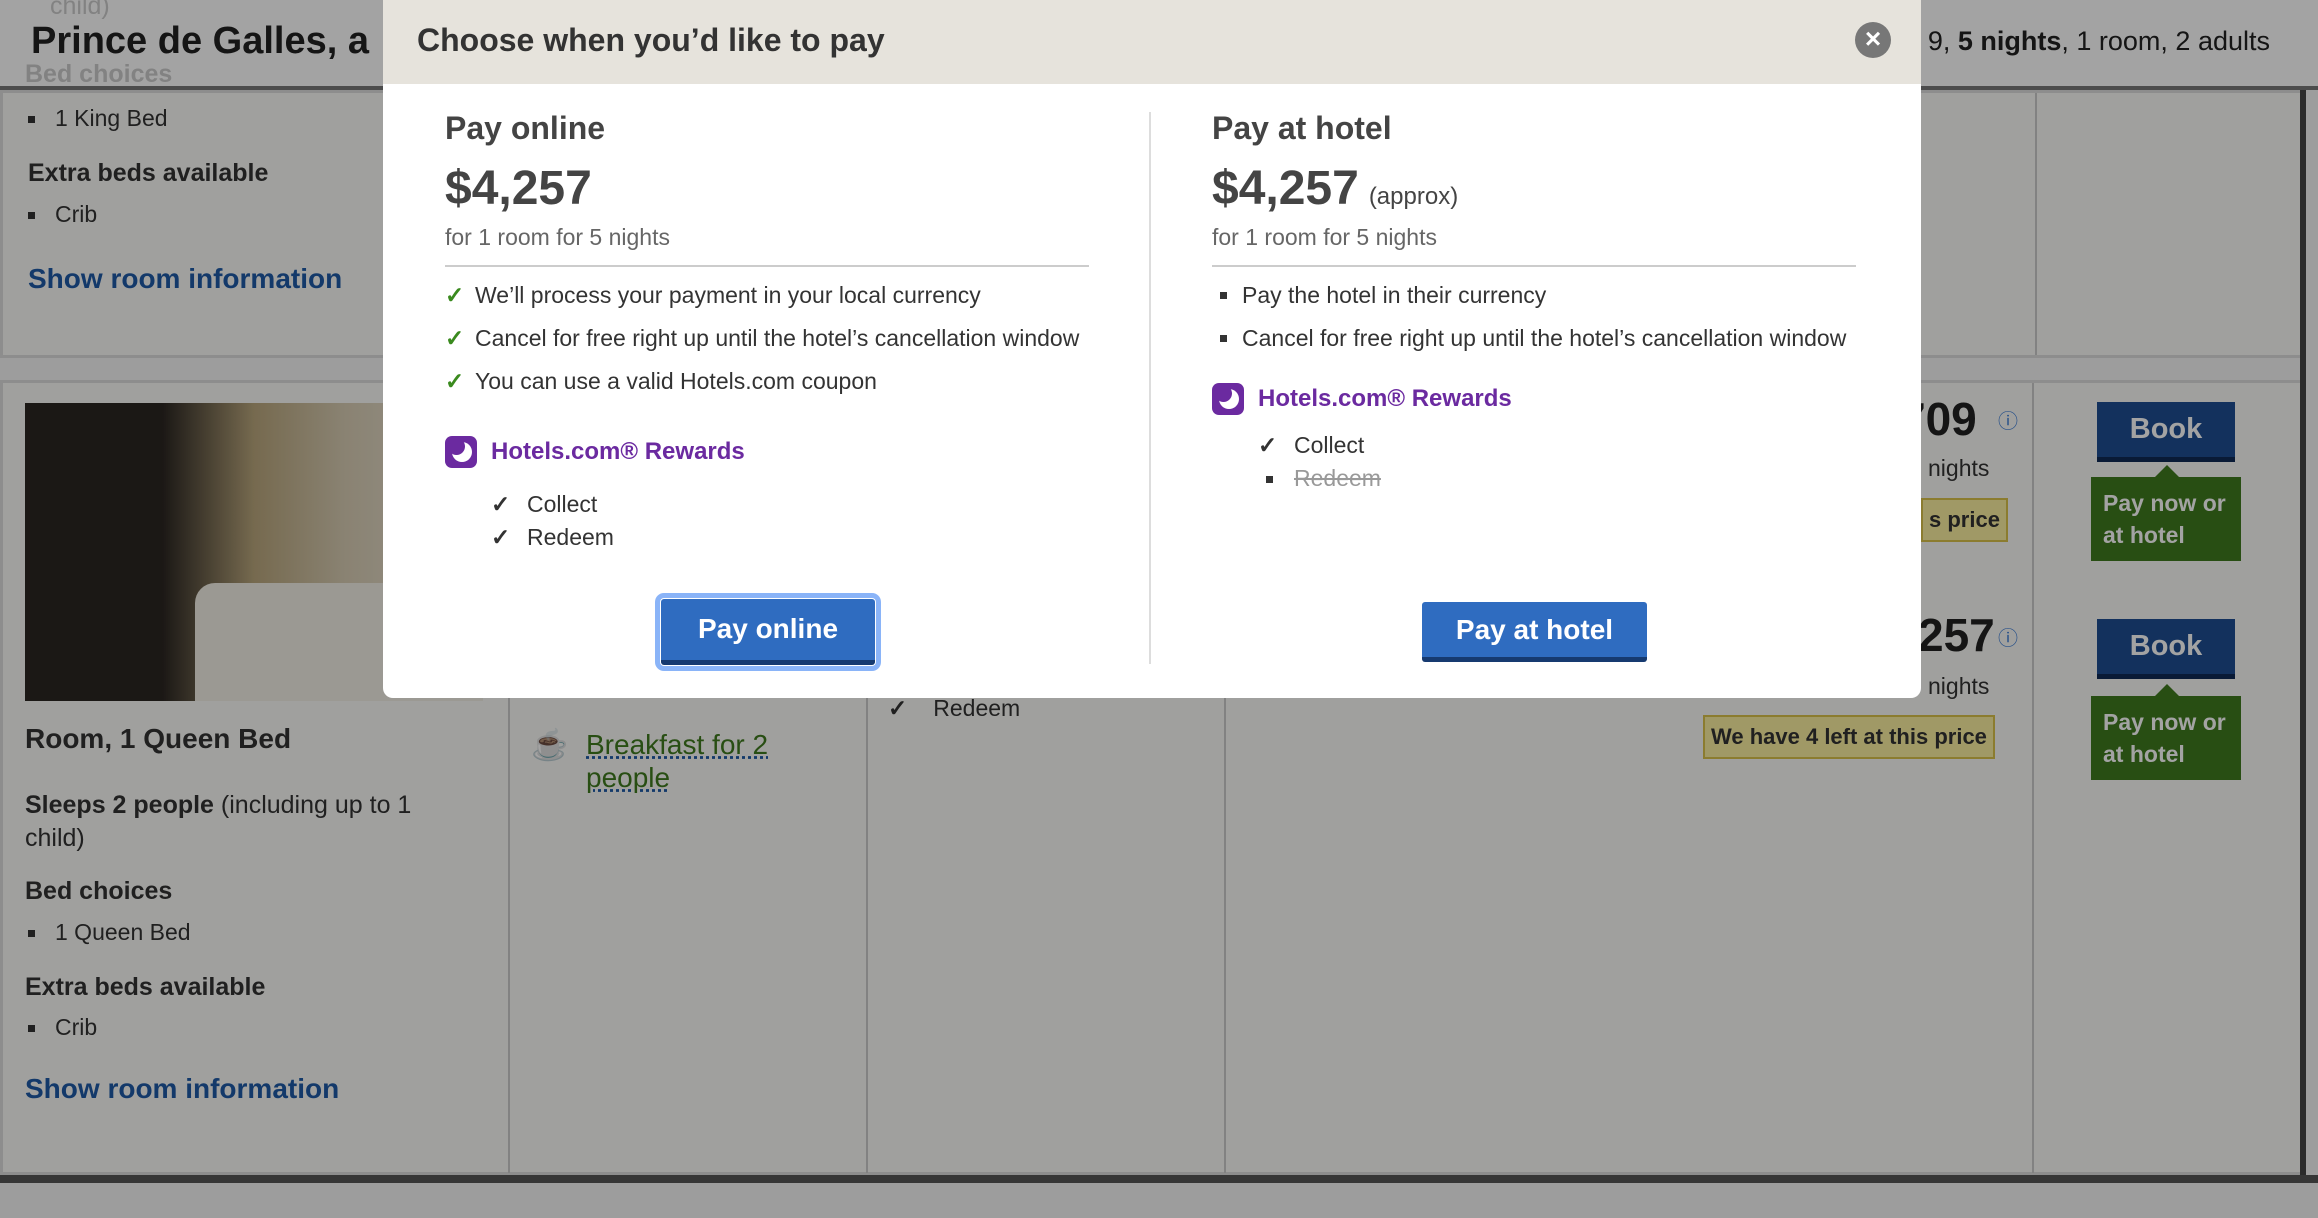 The image size is (2318, 1218). Describe the element at coordinates (1557, 478) in the screenshot. I see `rewards-item-redeem: Redeem` at that location.